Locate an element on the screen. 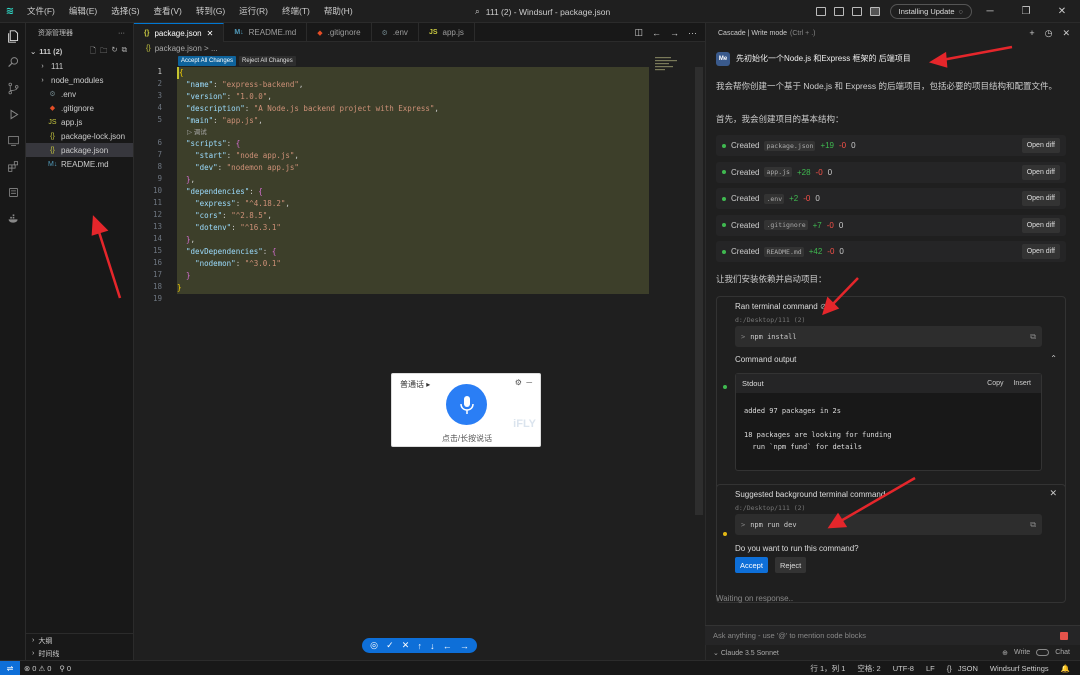 The image size is (1080, 675). menu-item: 文件(F) is located at coordinates (41, 11).